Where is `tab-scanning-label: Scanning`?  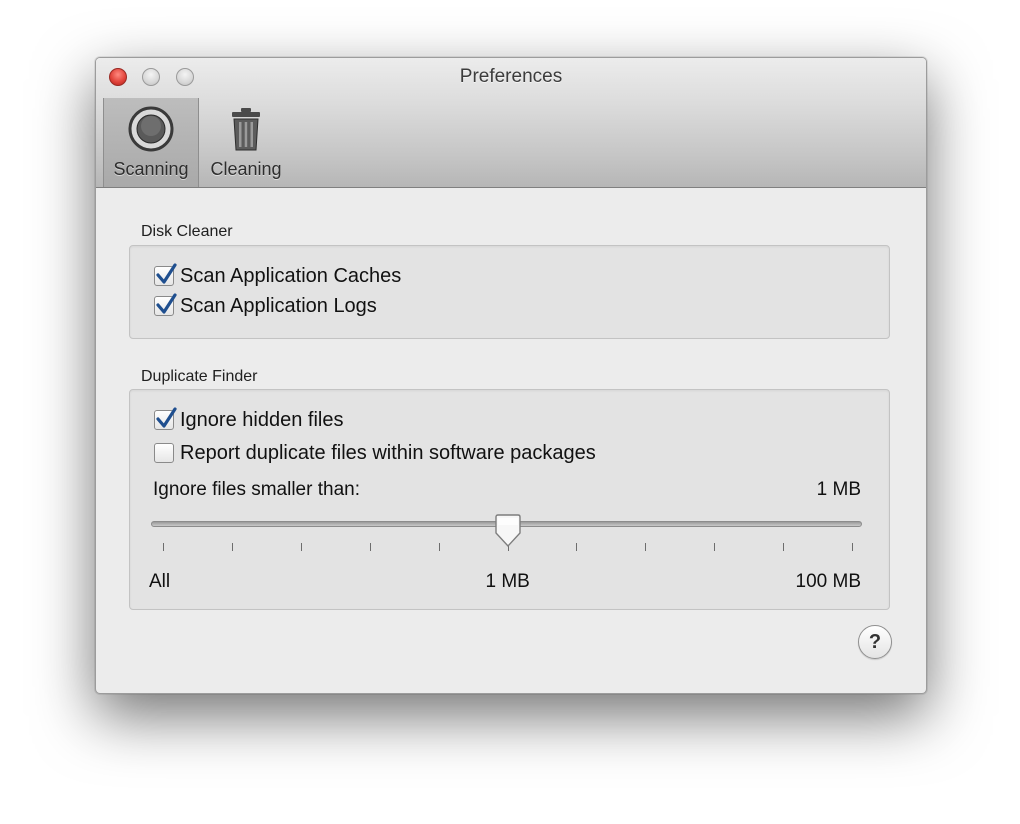 tab-scanning-label: Scanning is located at coordinates (151, 169).